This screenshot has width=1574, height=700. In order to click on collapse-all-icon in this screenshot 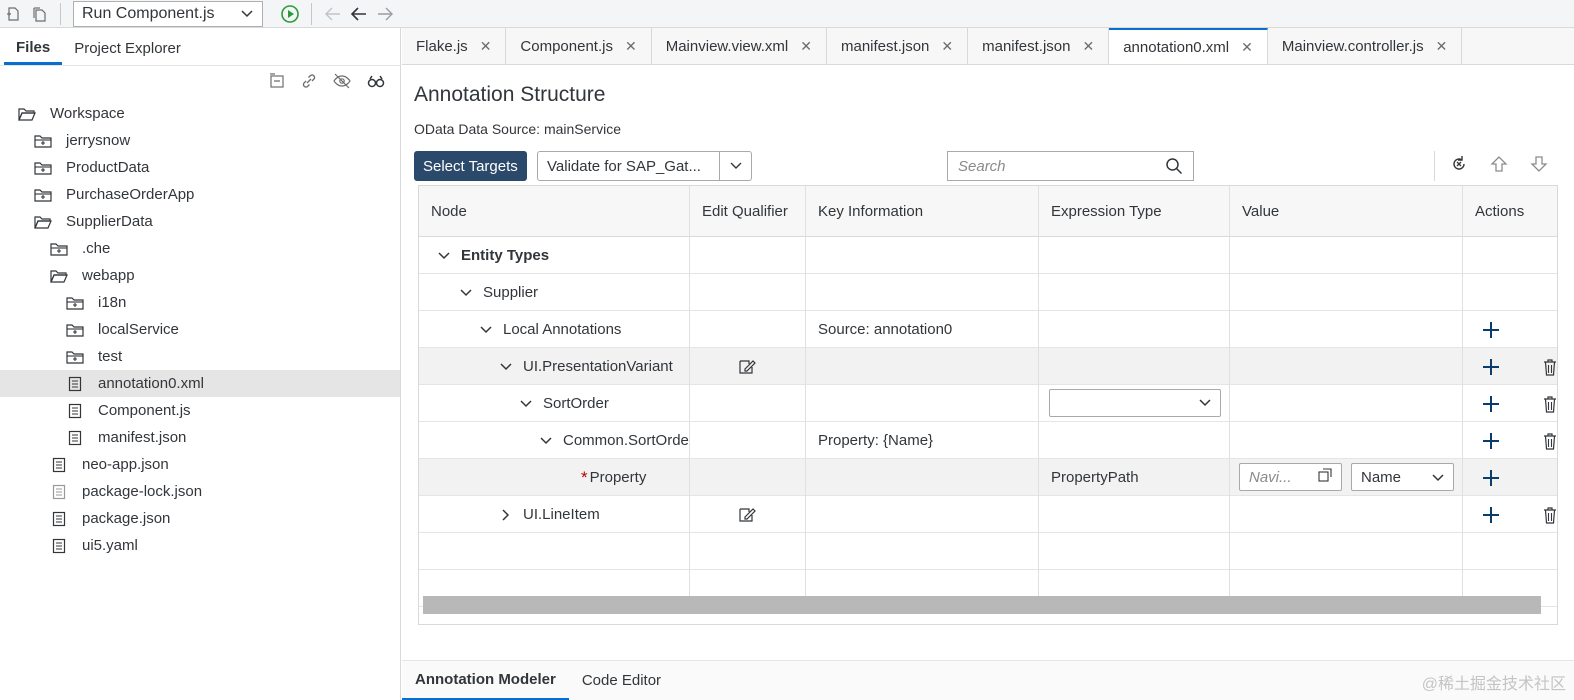, I will do `click(277, 83)`.